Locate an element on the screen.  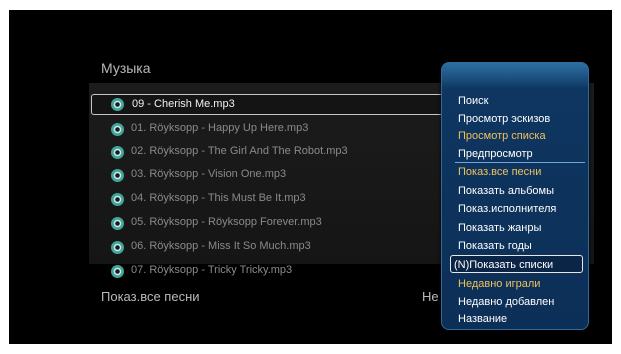
page-title: Музыка is located at coordinates (126, 68).